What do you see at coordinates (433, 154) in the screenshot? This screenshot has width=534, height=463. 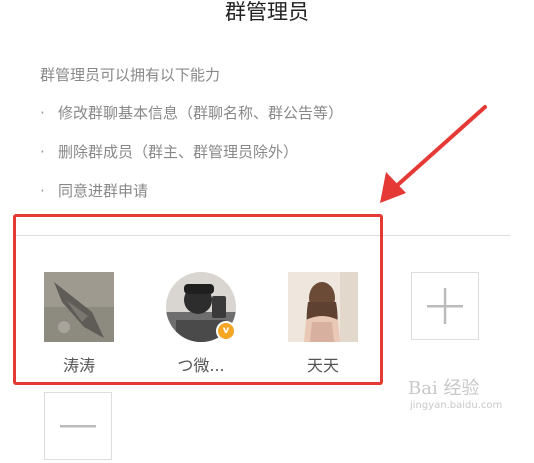 I see `arrow-annotation` at bounding box center [433, 154].